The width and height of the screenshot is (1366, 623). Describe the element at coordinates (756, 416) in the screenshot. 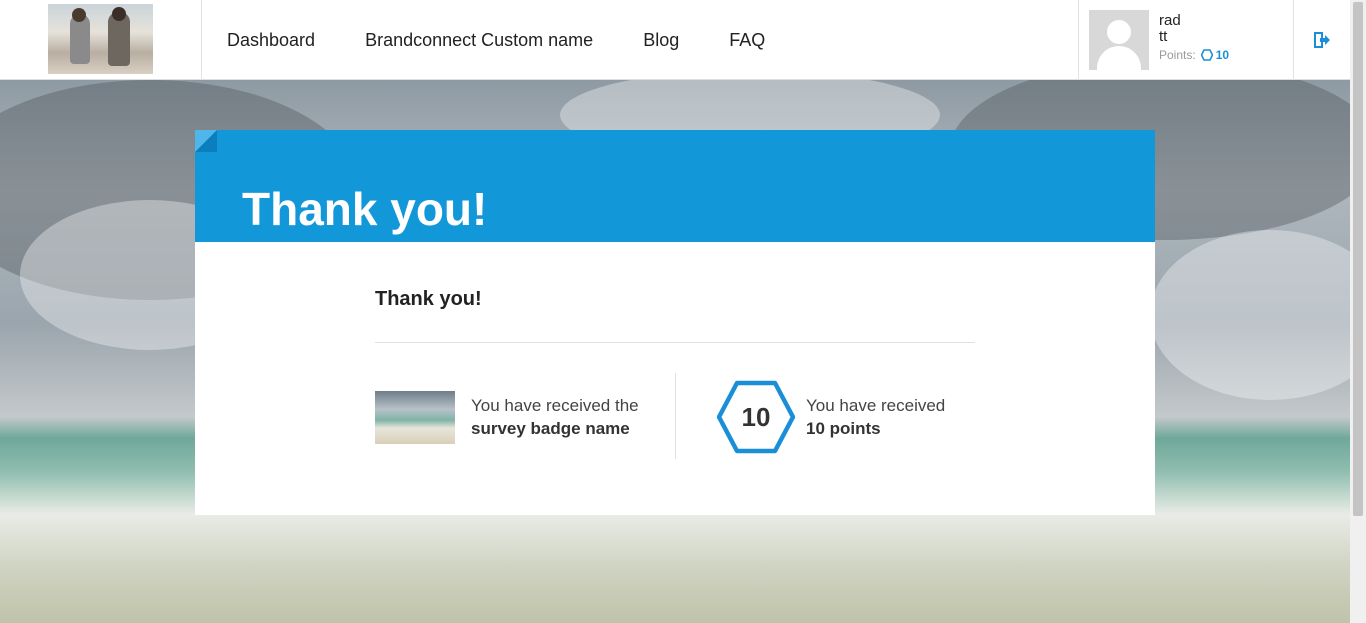

I see `points-number: 10` at that location.